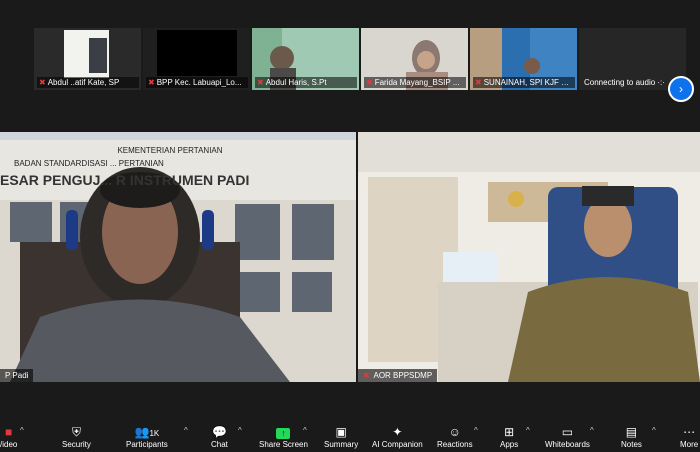  I want to click on participant-name: AOR BPPSDMP, so click(403, 375).